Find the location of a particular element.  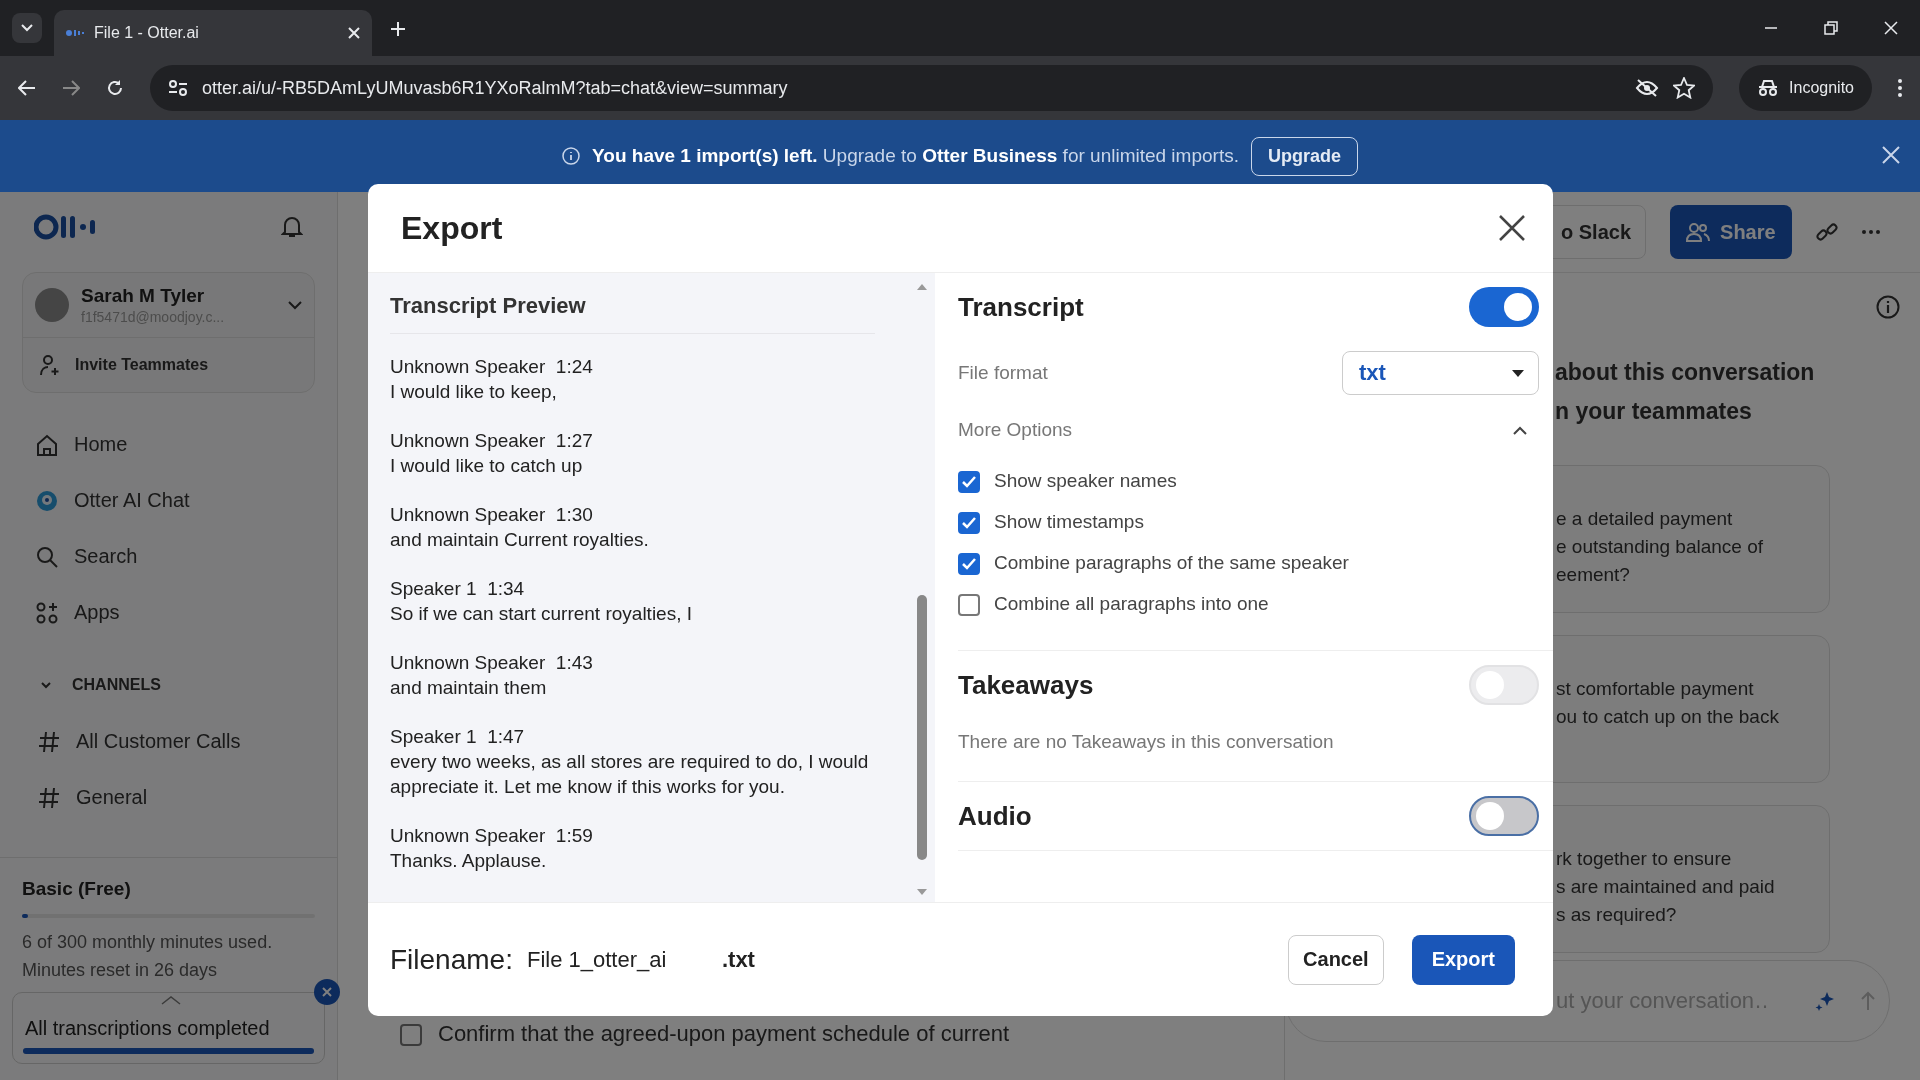

incognito-button: Incognito is located at coordinates (1805, 88).